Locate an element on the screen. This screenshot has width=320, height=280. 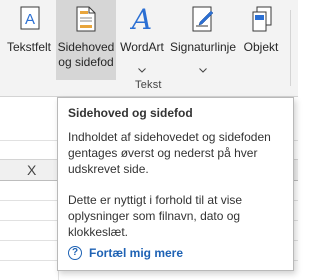
signature-line-icon is located at coordinates (204, 21).